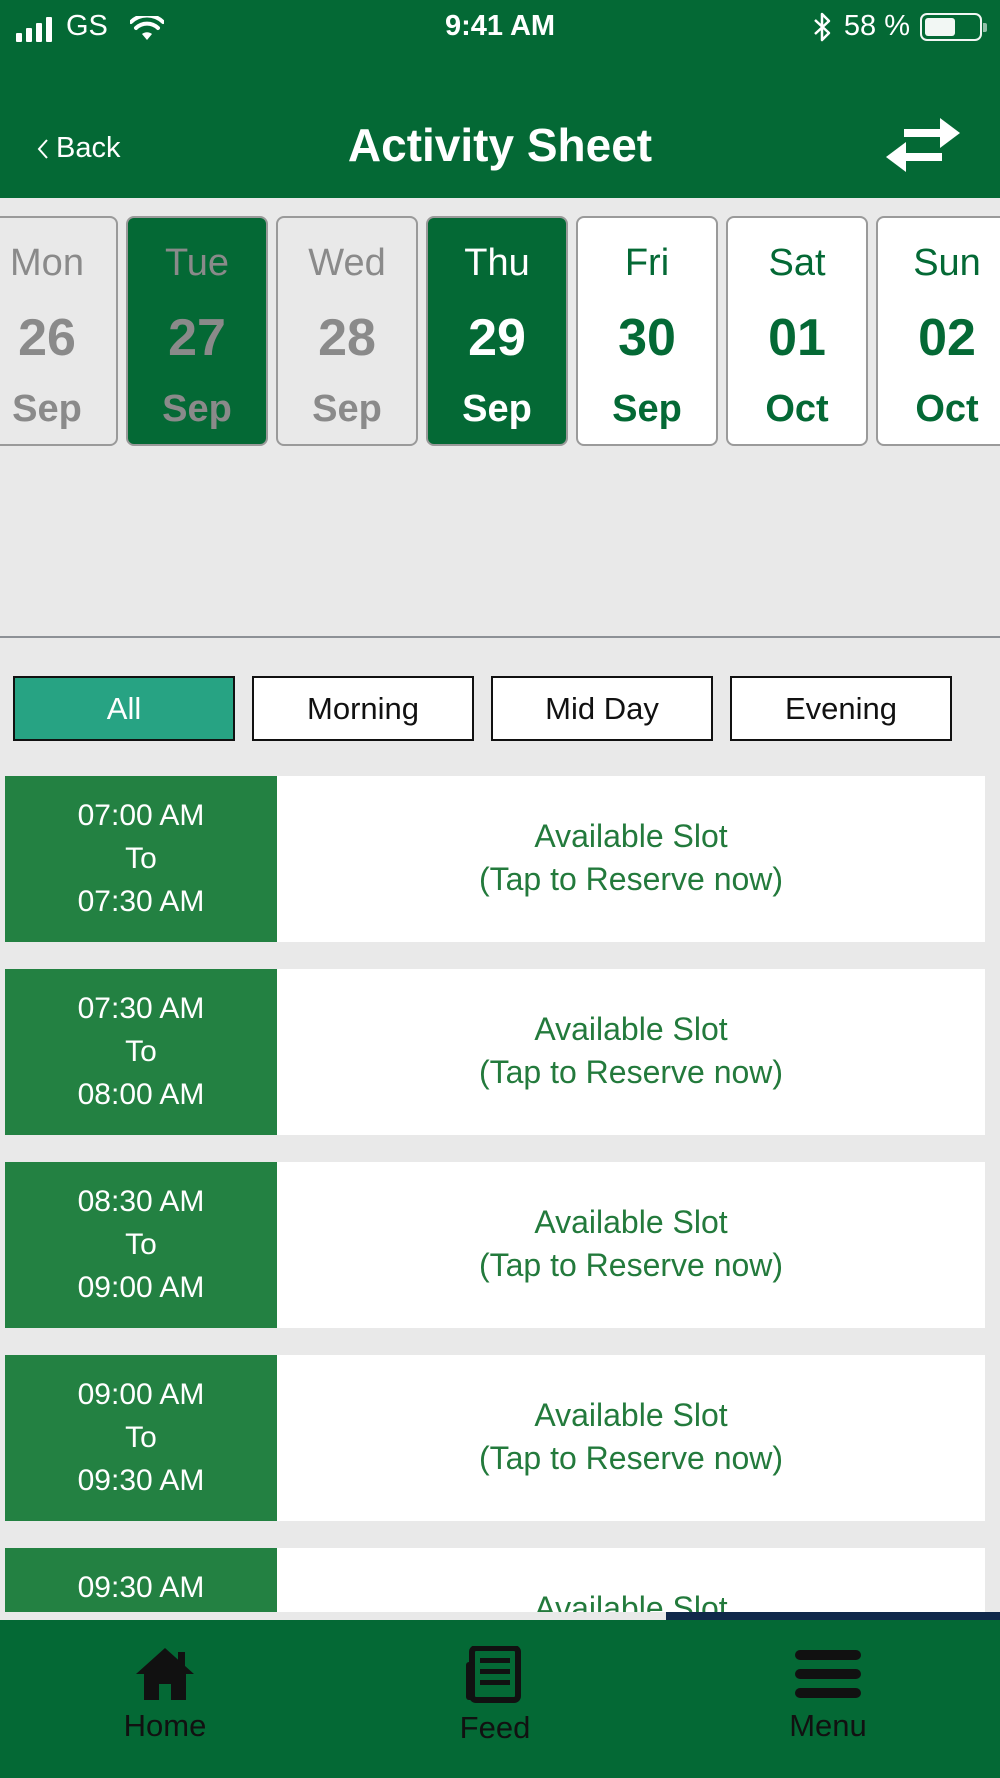 Image resolution: width=1000 pixels, height=1778 pixels. What do you see at coordinates (923, 145) in the screenshot?
I see `swap-arrows-icon` at bounding box center [923, 145].